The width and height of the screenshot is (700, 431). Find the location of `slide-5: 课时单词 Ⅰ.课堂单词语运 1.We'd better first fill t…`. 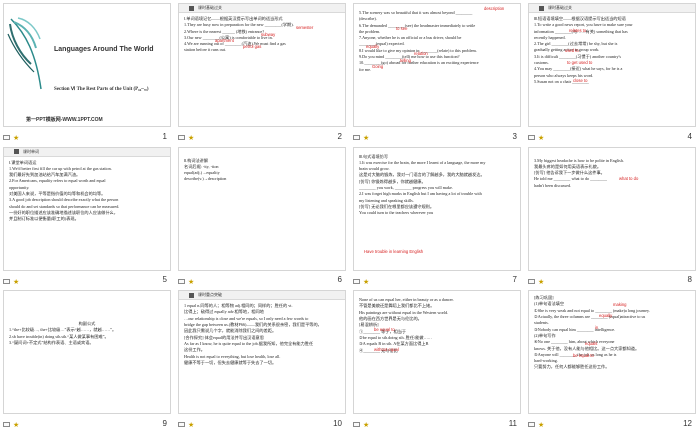

slide-5: 课时单词 Ⅰ.课堂单词语运 1.We'd better first fill t… is located at coordinates (87, 208).